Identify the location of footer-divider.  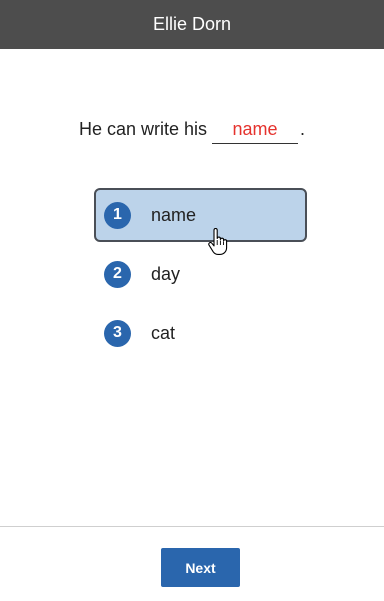
(192, 526).